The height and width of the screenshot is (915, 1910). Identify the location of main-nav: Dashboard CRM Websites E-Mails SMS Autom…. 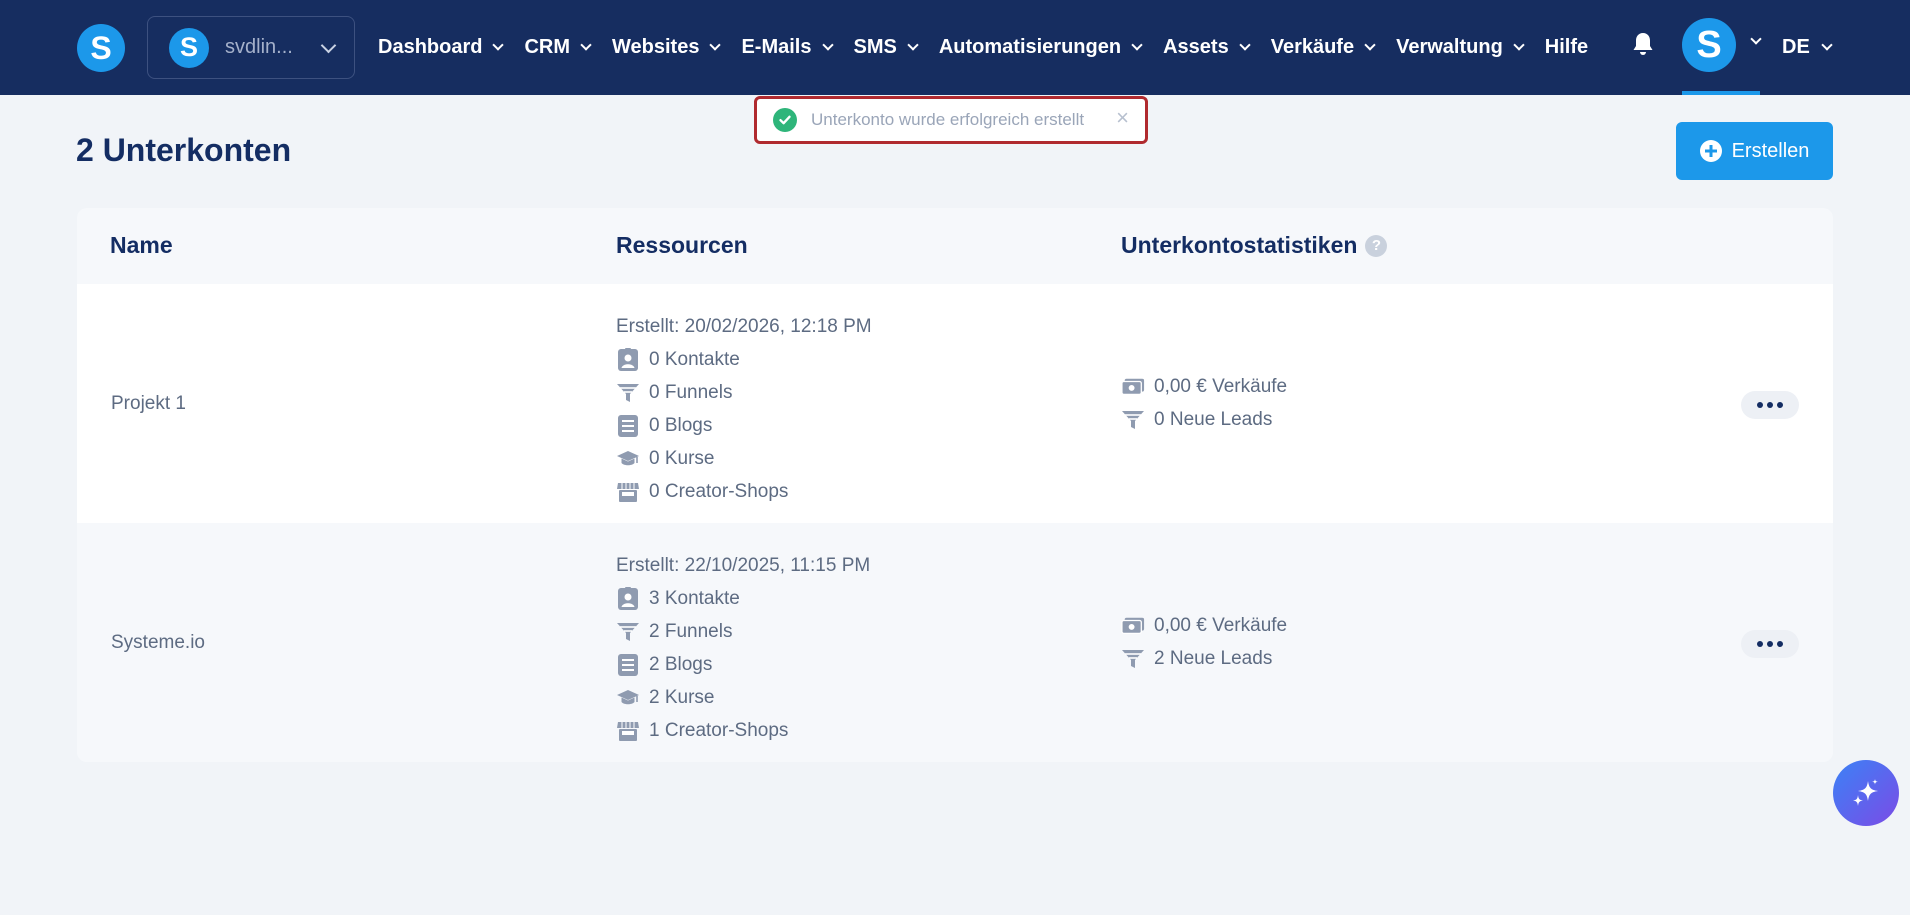
(983, 47).